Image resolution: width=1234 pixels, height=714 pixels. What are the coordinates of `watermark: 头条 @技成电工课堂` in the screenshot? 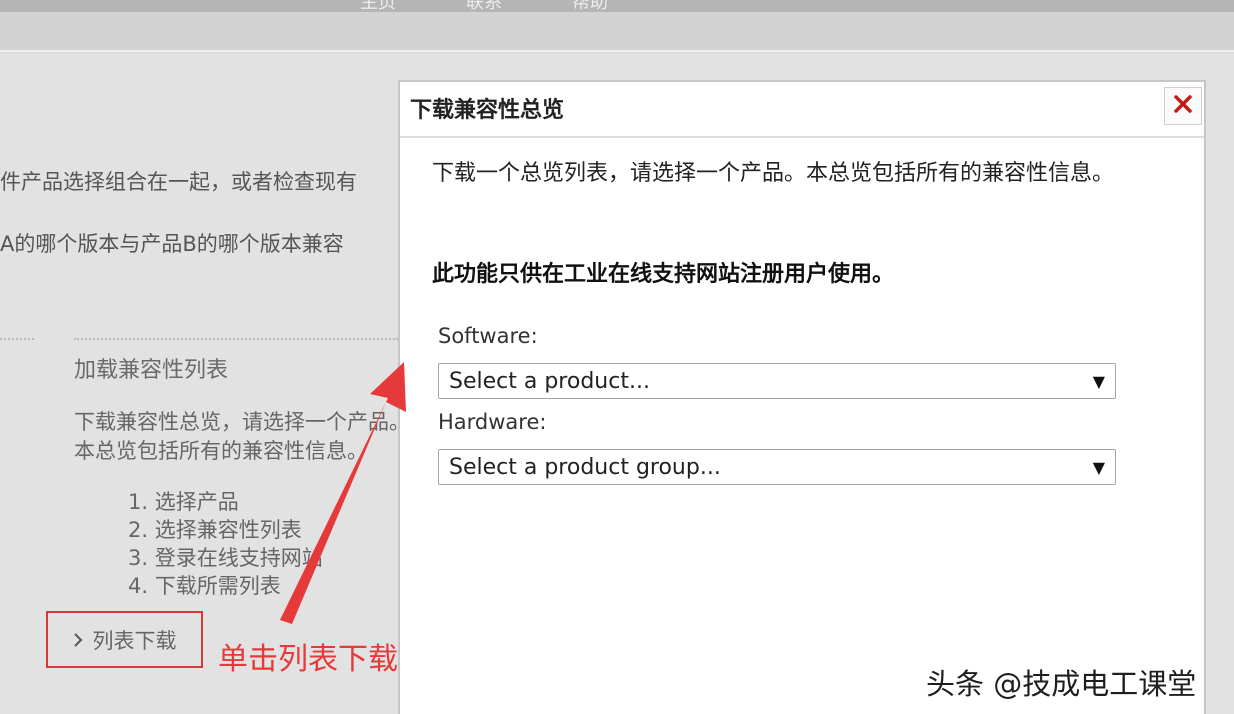 It's located at (1061, 684).